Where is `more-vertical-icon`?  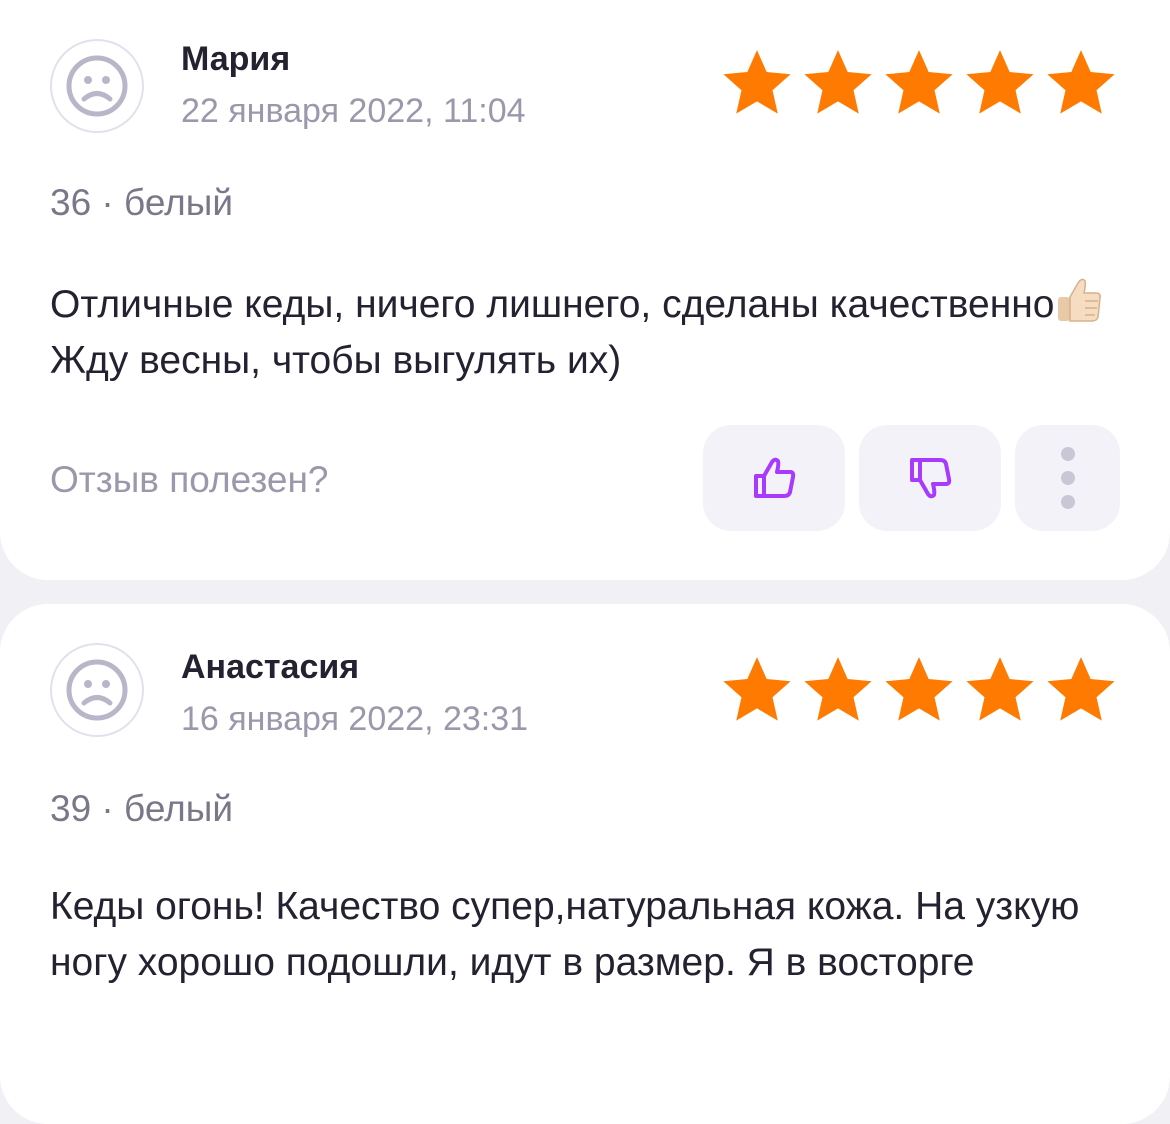
more-vertical-icon is located at coordinates (1067, 478).